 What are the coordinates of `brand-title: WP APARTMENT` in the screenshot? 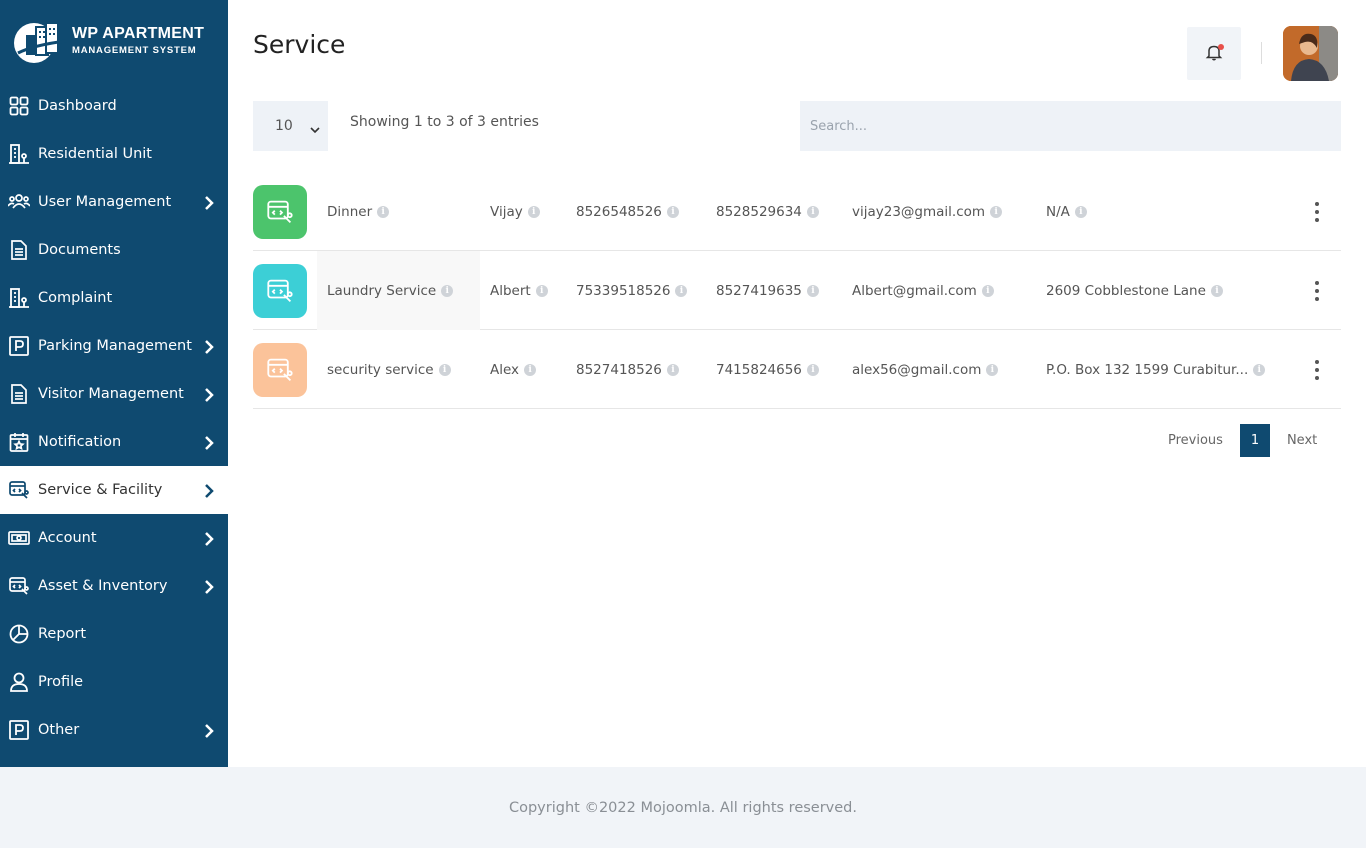 It's located at (138, 34).